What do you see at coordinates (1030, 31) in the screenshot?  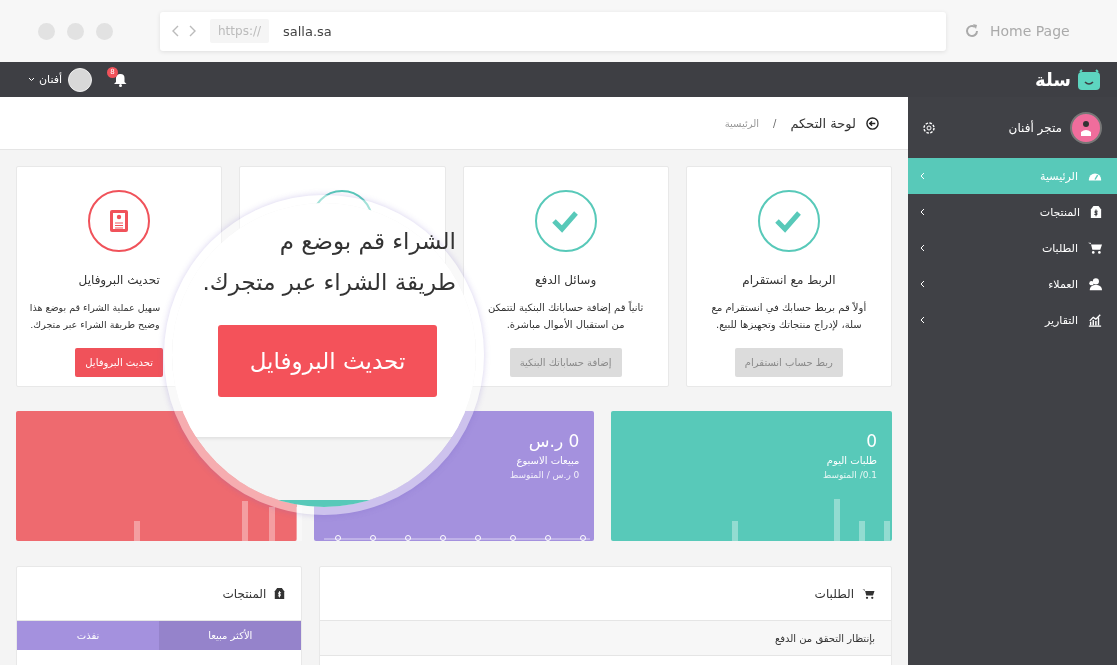 I see `home-page-link: Home Page` at bounding box center [1030, 31].